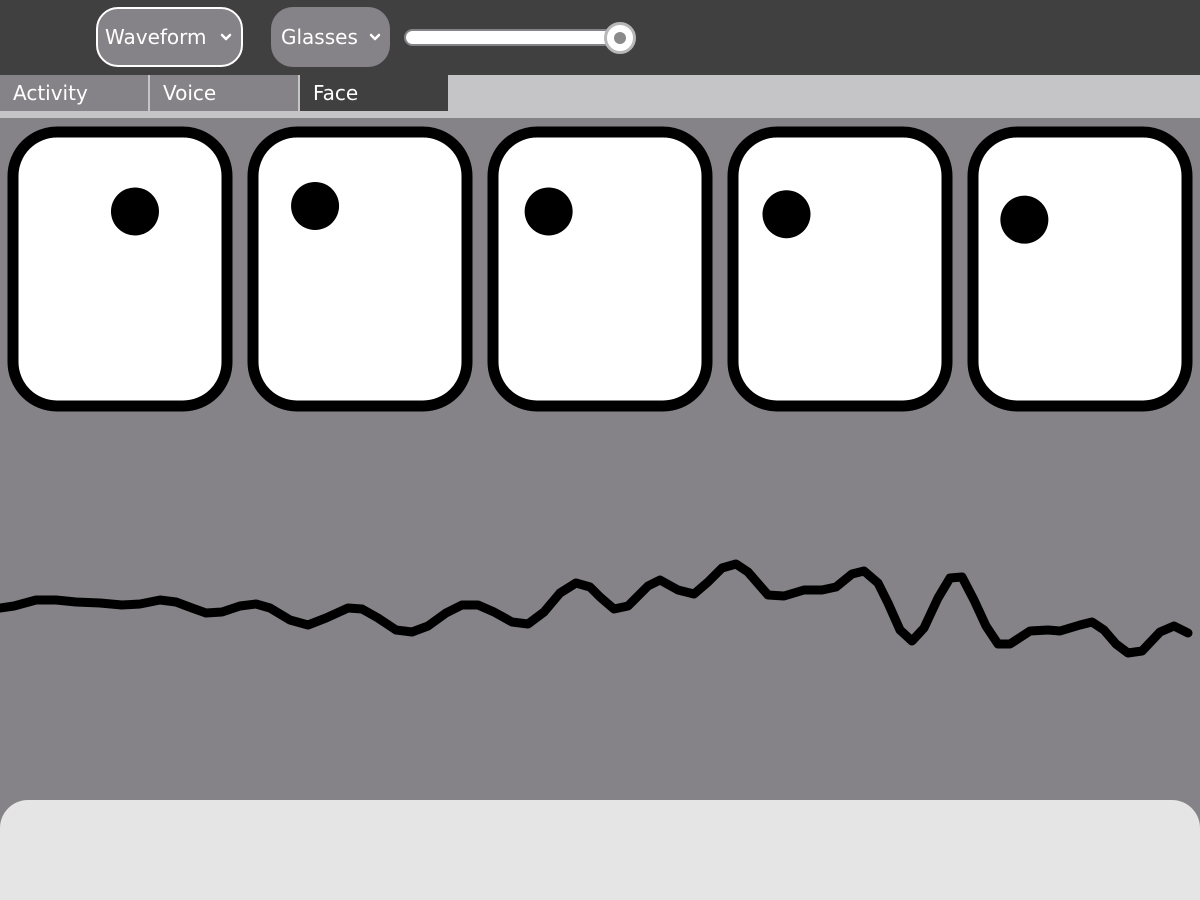  I want to click on mode-select: Waveform, so click(169, 37).